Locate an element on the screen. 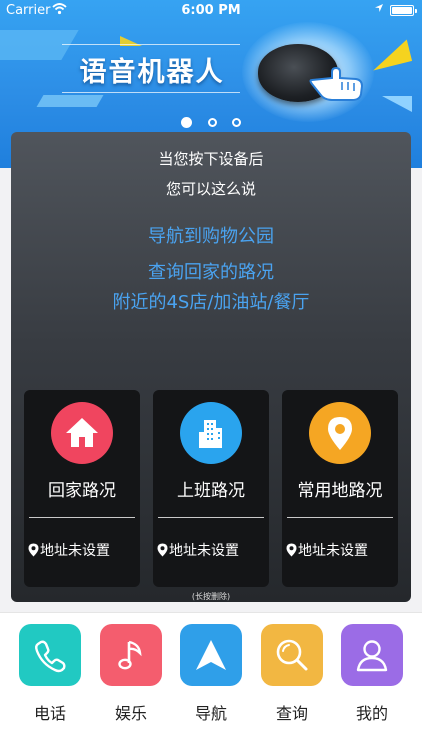 The image size is (422, 750). clock: 6:00 PM is located at coordinates (211, 10).